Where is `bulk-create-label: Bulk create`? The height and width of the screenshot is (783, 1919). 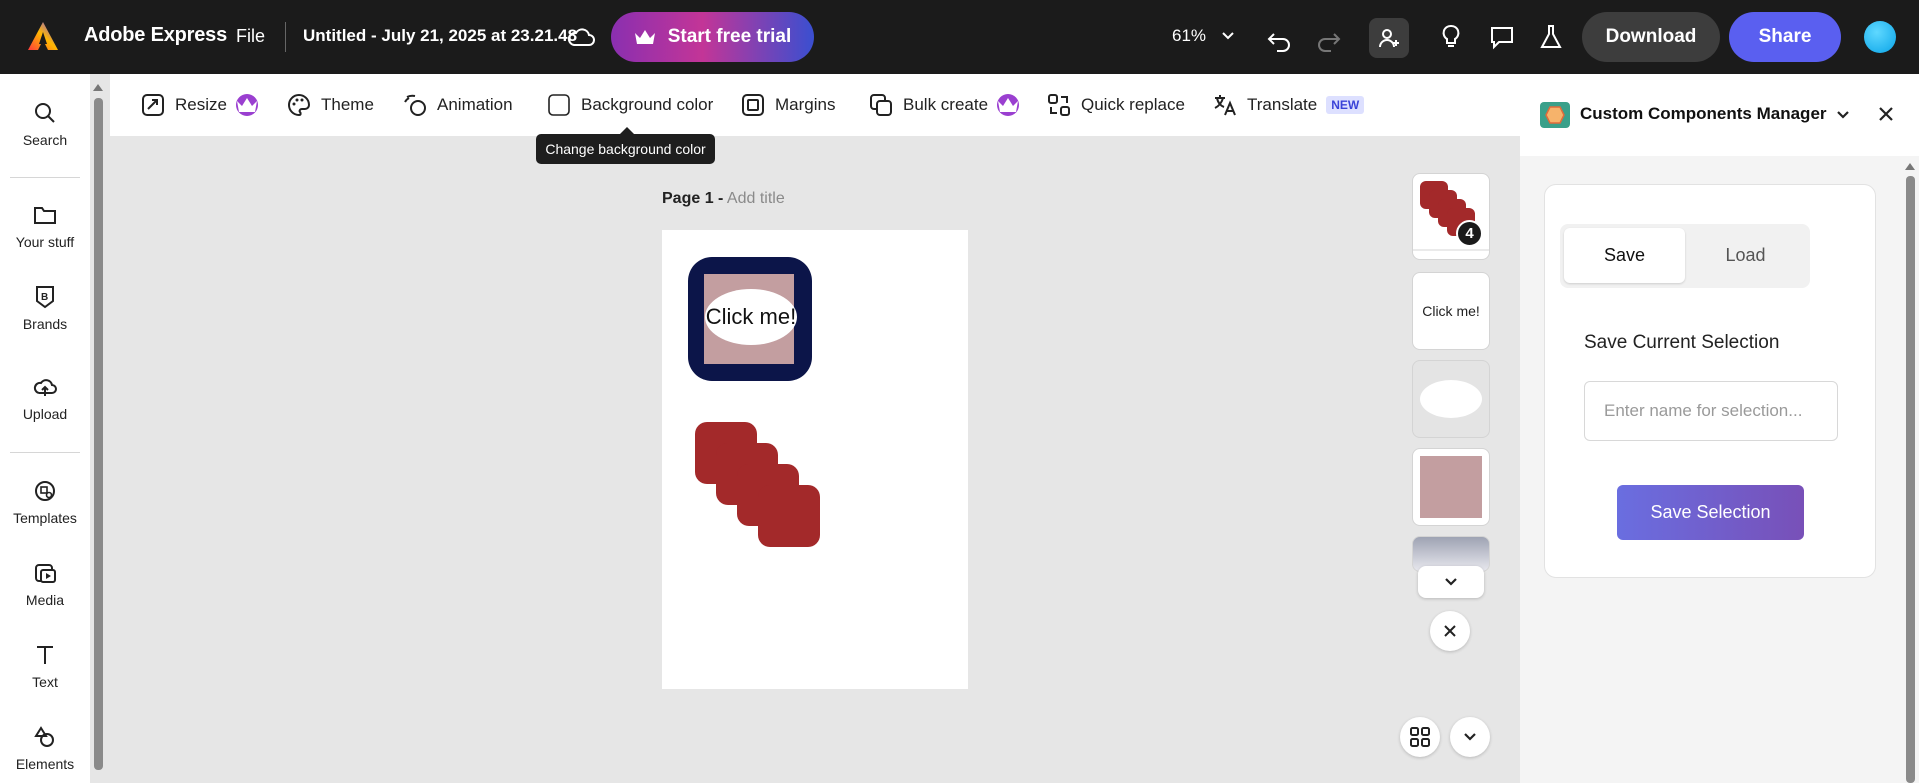 bulk-create-label: Bulk create is located at coordinates (946, 104).